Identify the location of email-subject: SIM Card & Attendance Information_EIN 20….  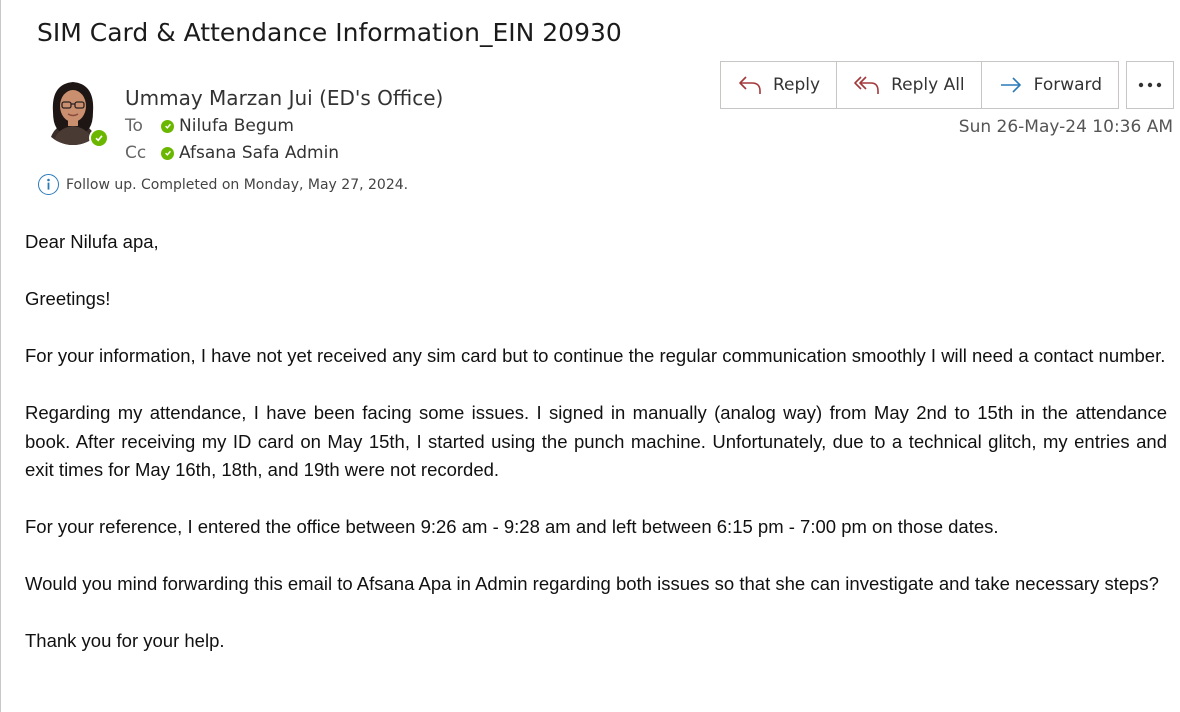
(329, 32).